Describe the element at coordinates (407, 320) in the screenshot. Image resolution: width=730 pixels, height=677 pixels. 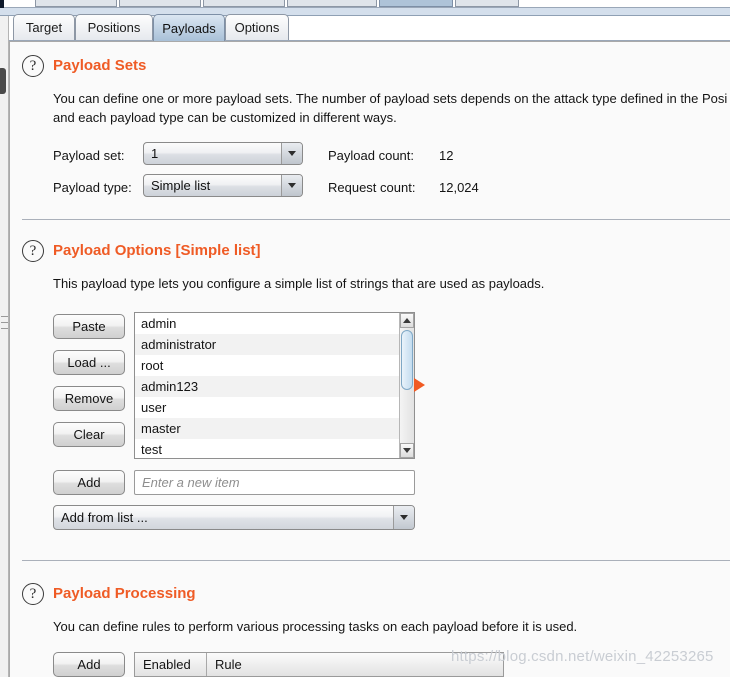
I see `scroll-up-caret-up-icon` at that location.